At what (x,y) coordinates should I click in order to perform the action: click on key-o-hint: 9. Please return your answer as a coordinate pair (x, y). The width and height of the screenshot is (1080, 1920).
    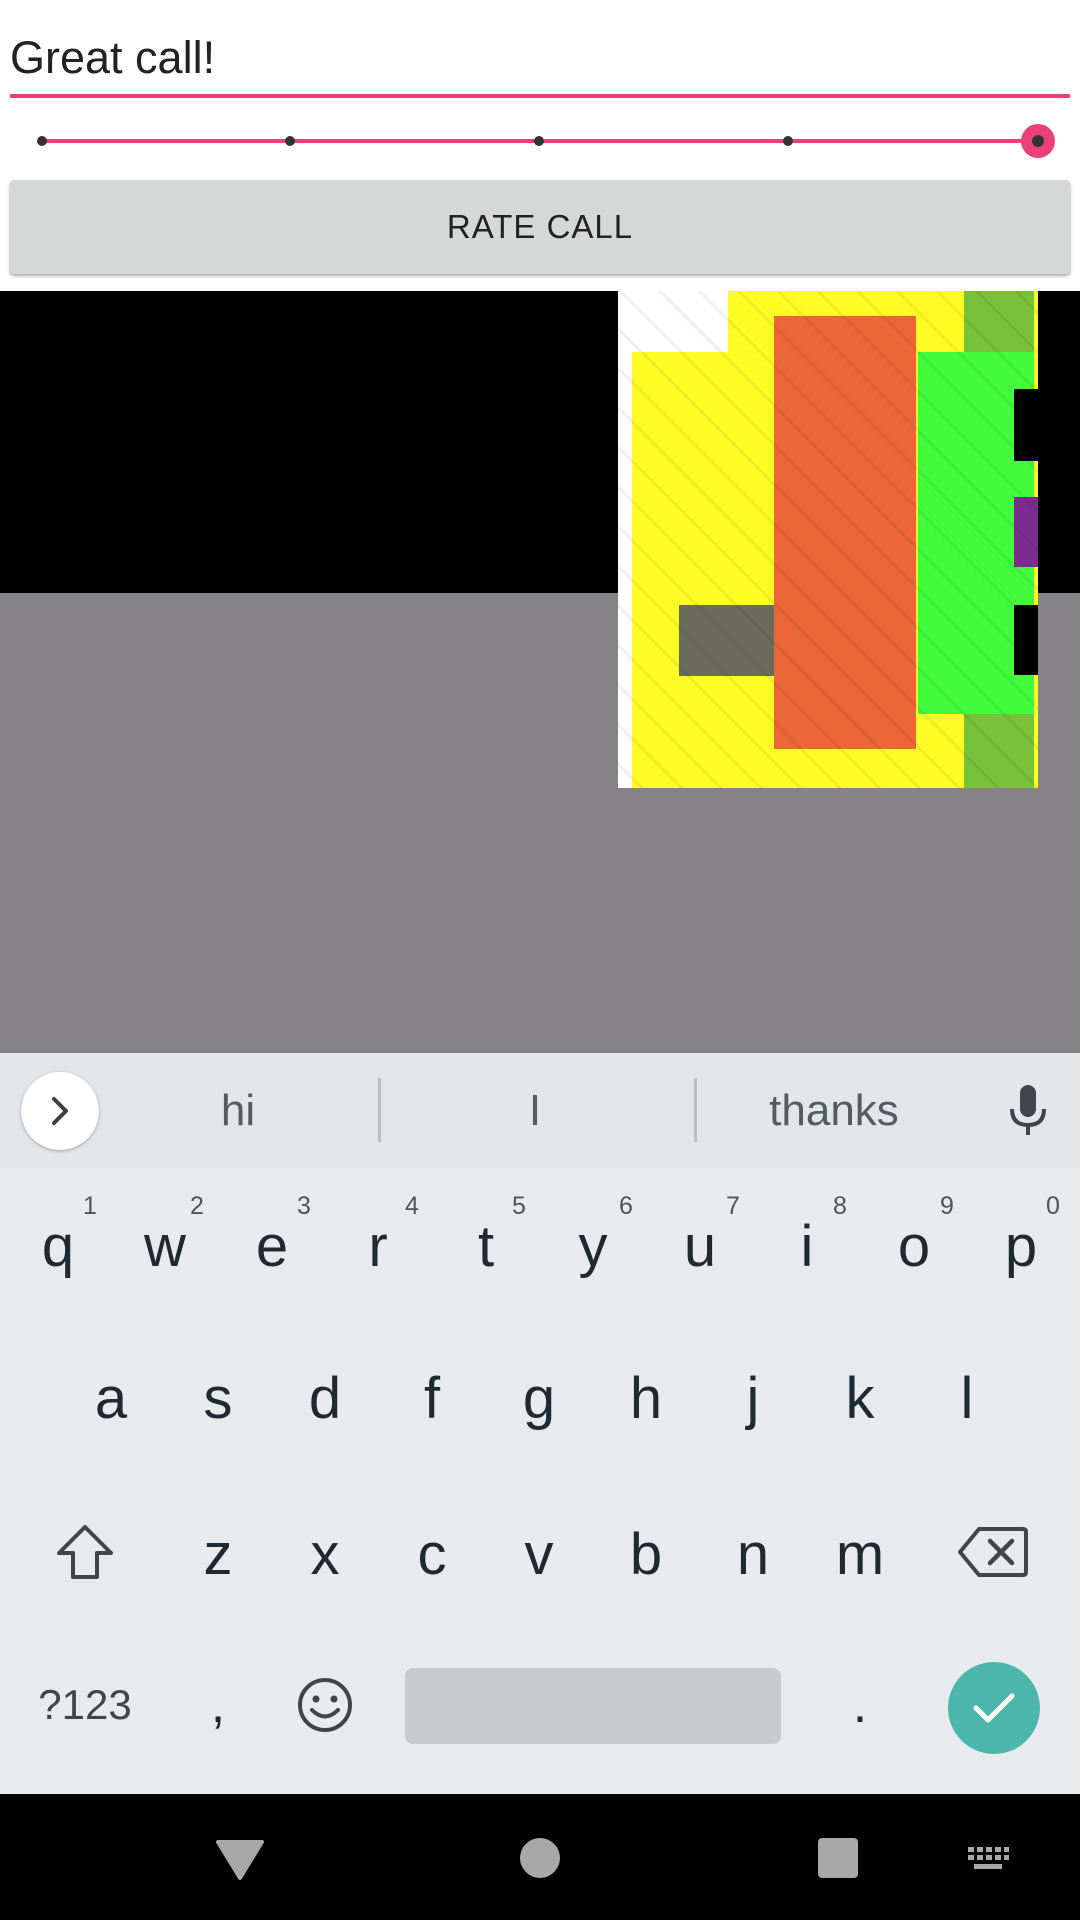
    Looking at the image, I should click on (947, 1206).